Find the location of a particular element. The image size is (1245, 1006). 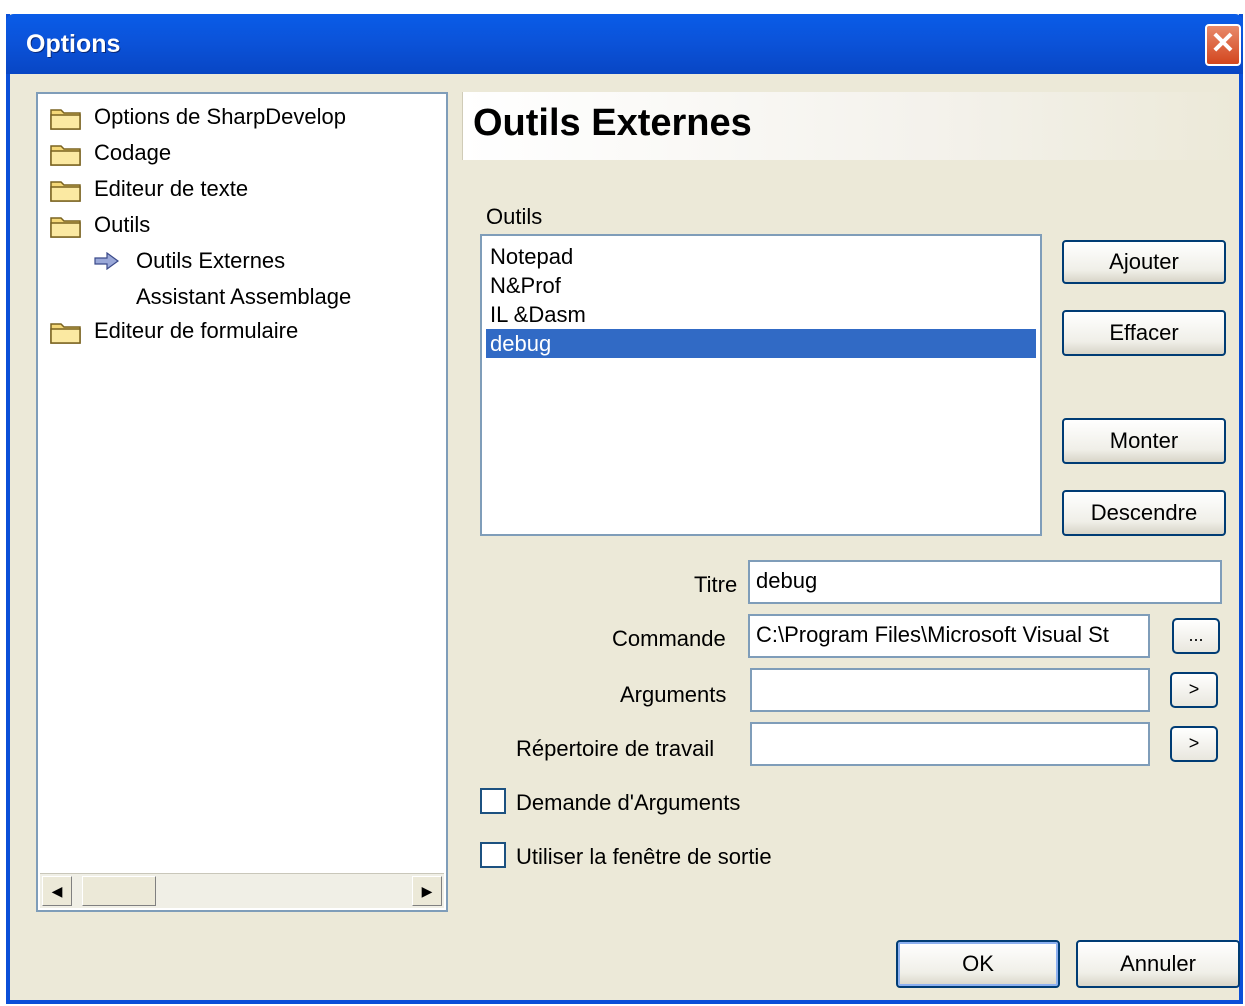

window-title: Options is located at coordinates (73, 44).